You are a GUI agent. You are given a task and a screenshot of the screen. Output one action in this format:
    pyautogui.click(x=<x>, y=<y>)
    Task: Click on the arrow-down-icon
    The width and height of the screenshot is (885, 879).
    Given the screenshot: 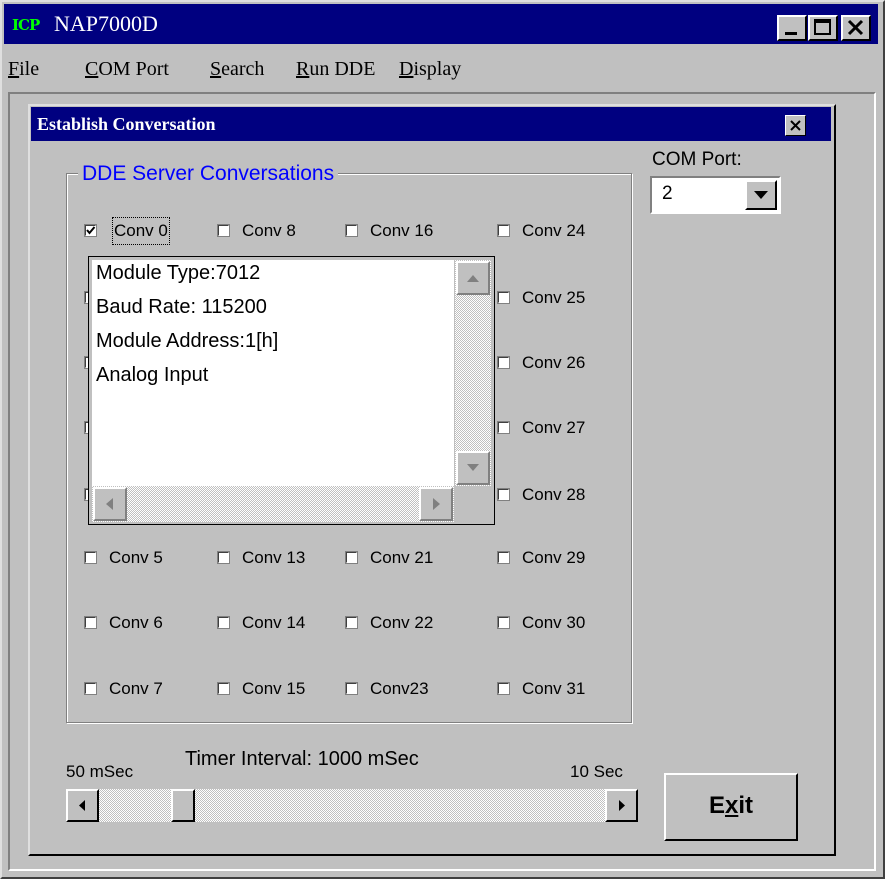 What is the action you would take?
    pyautogui.click(x=473, y=467)
    